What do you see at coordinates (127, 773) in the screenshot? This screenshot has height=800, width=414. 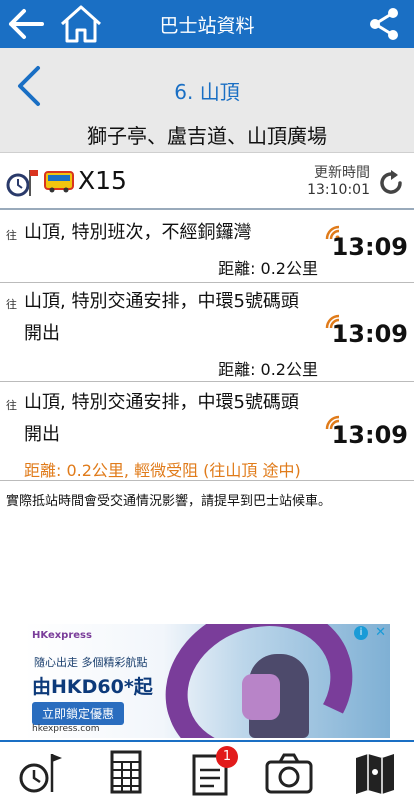 I see `timetable-icon` at bounding box center [127, 773].